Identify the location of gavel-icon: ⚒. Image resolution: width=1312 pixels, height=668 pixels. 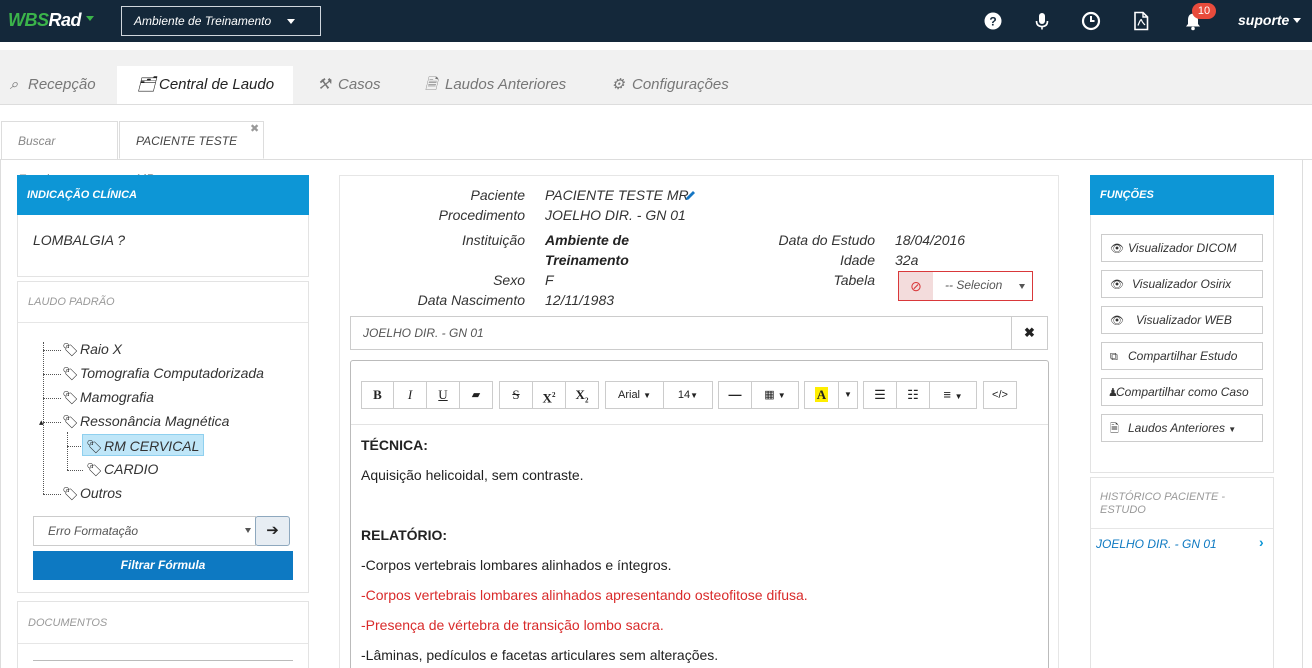
(324, 84).